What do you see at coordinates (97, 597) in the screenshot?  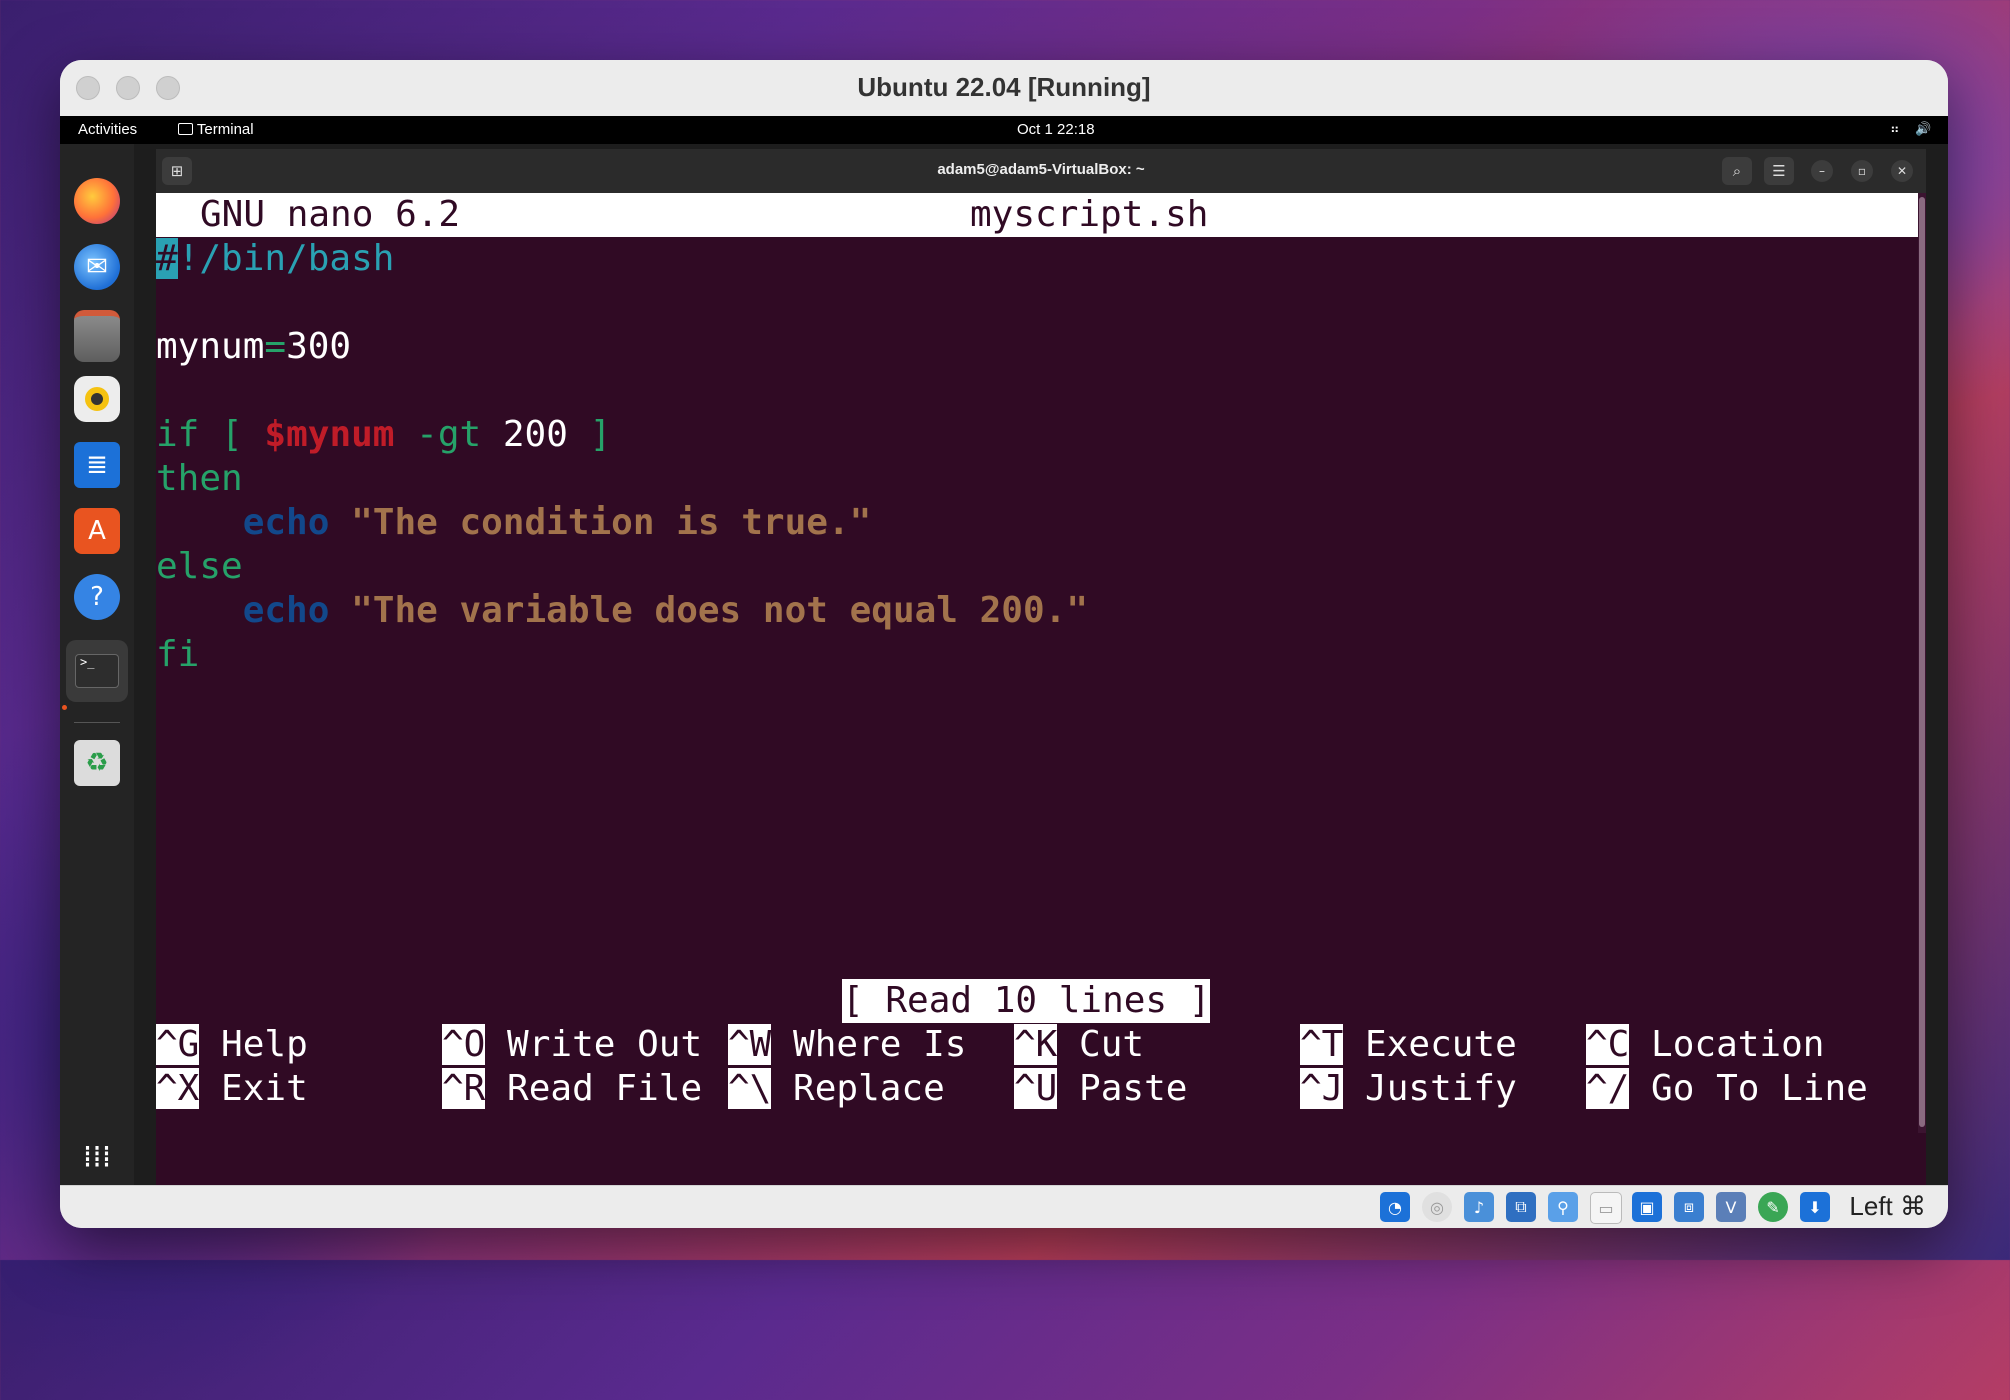 I see `help-icon: ?` at bounding box center [97, 597].